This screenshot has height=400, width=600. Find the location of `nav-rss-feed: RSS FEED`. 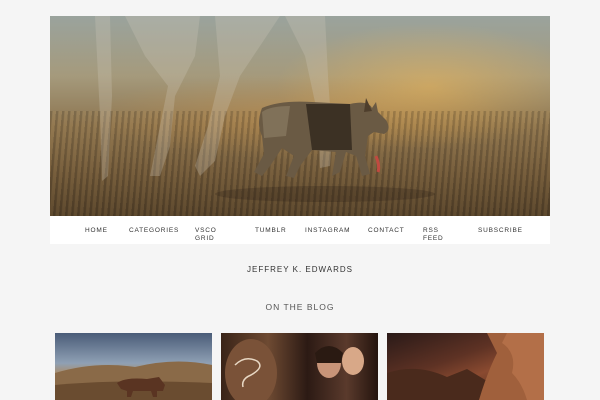

nav-rss-feed: RSS FEED is located at coordinates (433, 241).